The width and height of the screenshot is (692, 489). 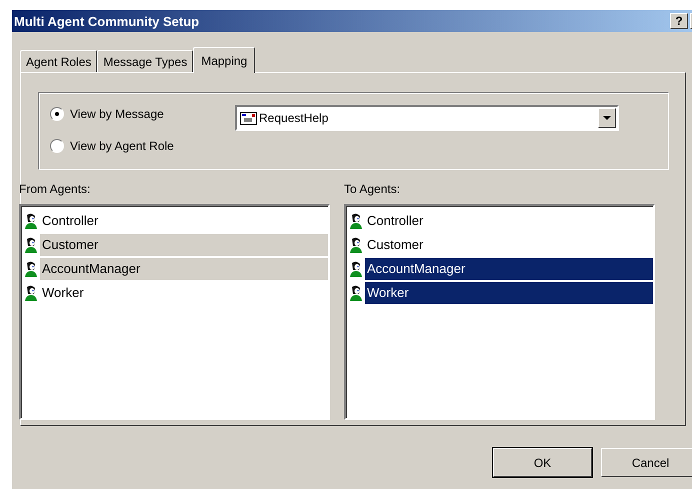 What do you see at coordinates (55, 190) in the screenshot?
I see `list-label: From Agents:` at bounding box center [55, 190].